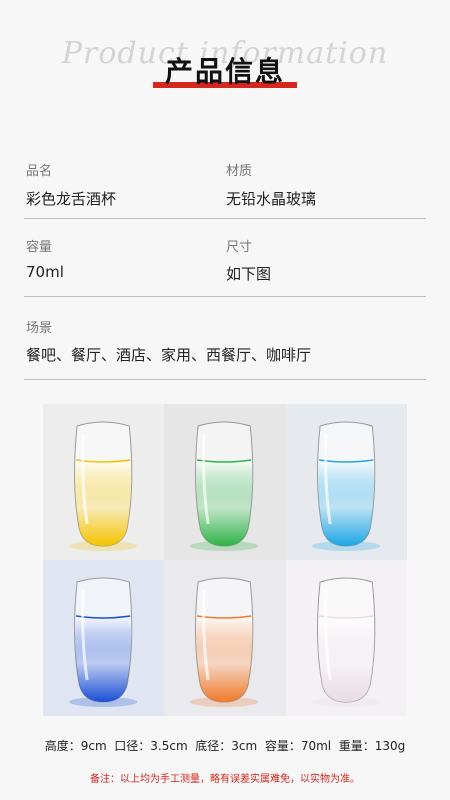 Image resolution: width=450 pixels, height=800 pixels. Describe the element at coordinates (271, 199) in the screenshot. I see `spec-value-material: 无铅水晶玻璃` at that location.